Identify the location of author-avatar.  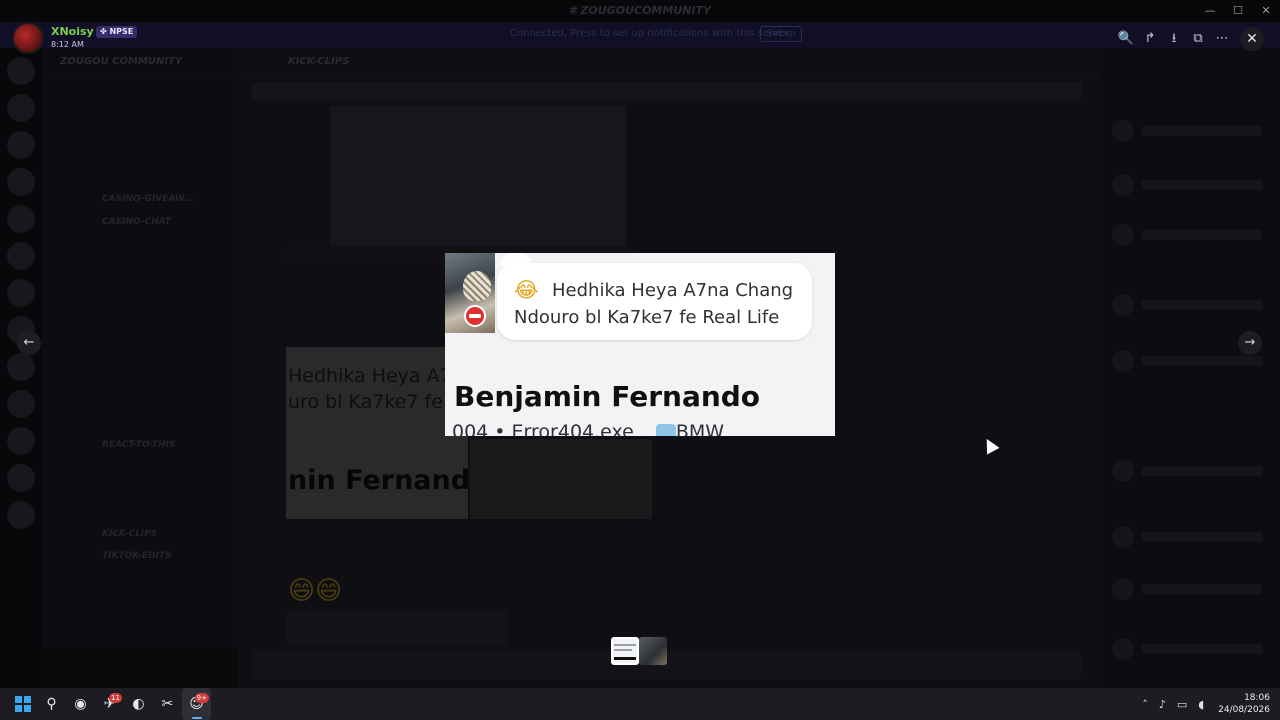
(28, 38).